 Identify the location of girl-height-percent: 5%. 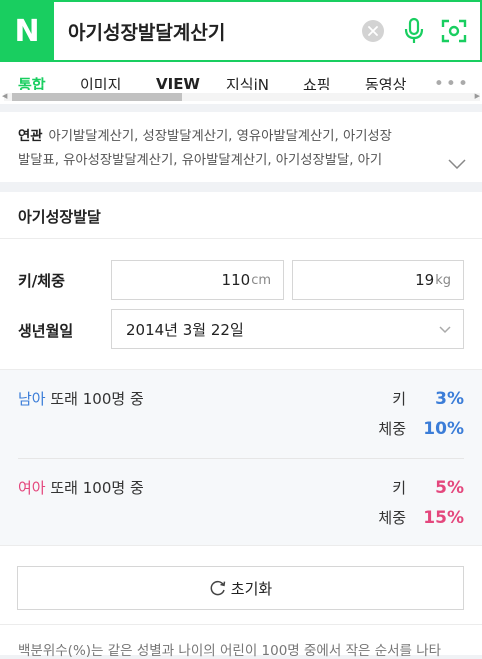
(449, 488).